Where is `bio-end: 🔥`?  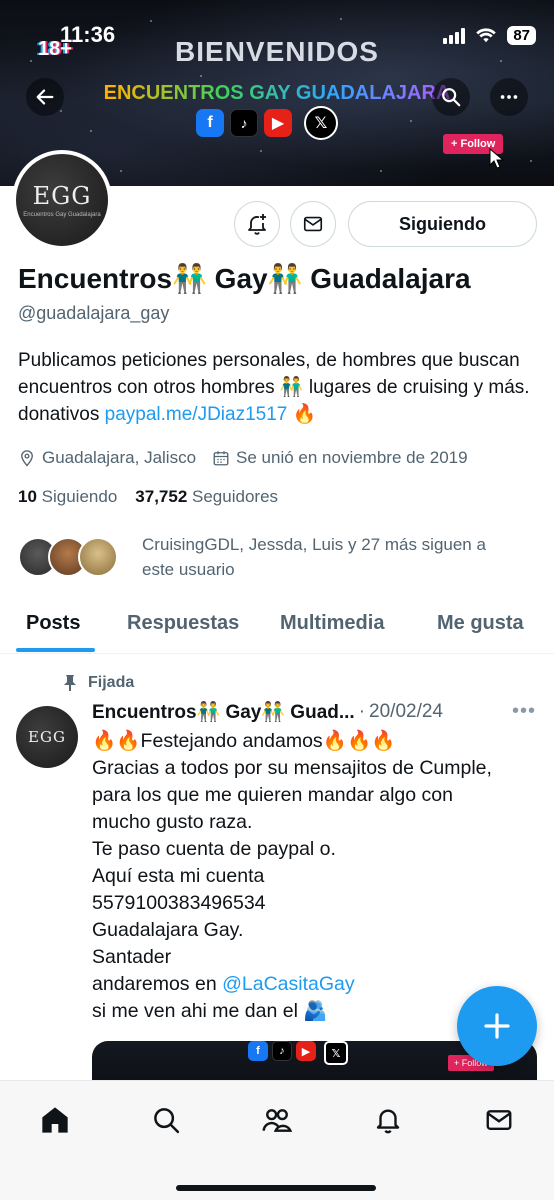 bio-end: 🔥 is located at coordinates (302, 414).